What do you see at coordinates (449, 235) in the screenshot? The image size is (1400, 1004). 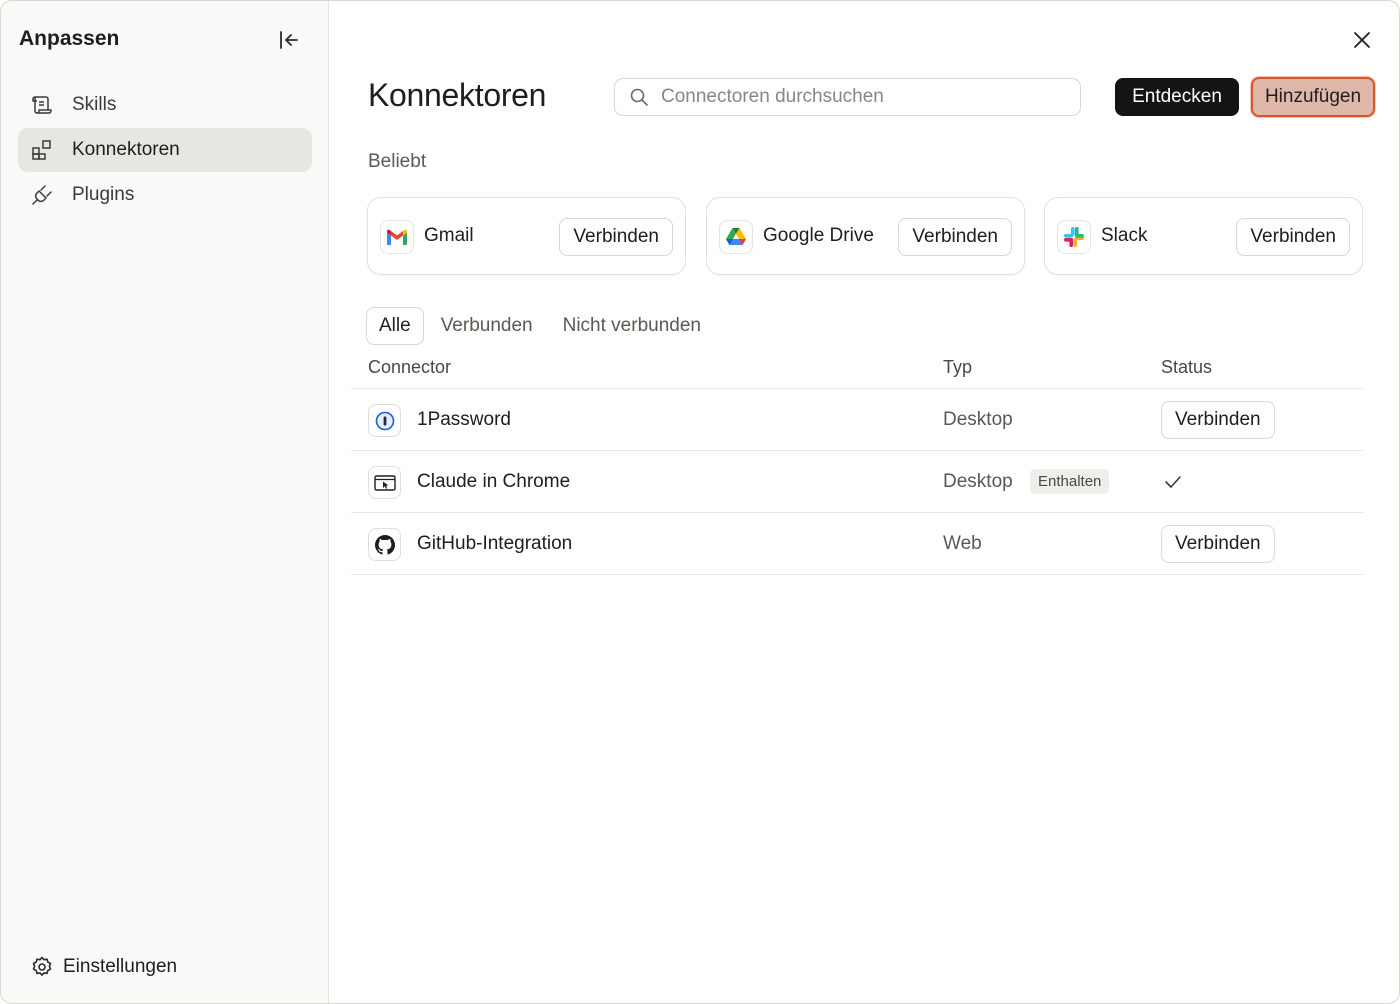 I see `popular-card-name: Gmail` at bounding box center [449, 235].